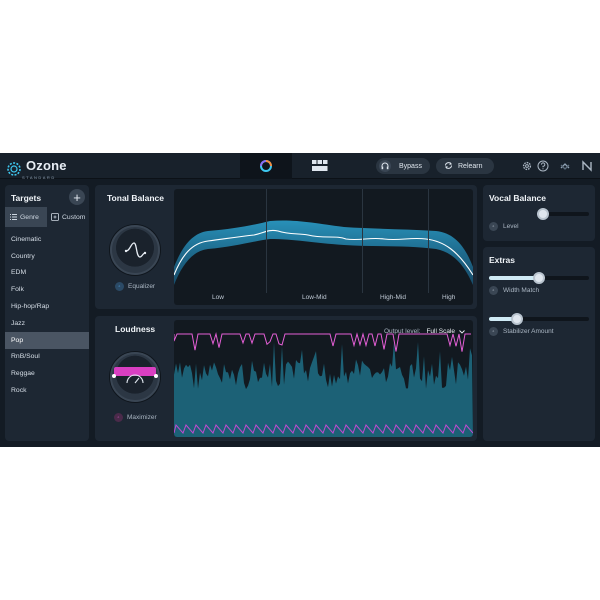 Image resolution: width=600 pixels, height=600 pixels. I want to click on genre-item: Folk, so click(47, 289).